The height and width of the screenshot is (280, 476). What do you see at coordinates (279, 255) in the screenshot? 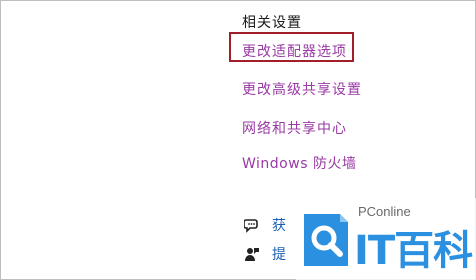
I see `feedback-label: 提` at bounding box center [279, 255].